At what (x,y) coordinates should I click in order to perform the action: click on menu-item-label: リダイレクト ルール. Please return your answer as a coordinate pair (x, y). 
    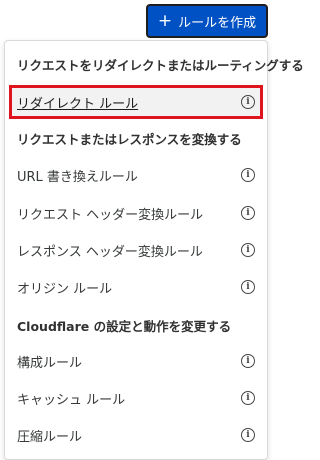
    Looking at the image, I should click on (78, 104).